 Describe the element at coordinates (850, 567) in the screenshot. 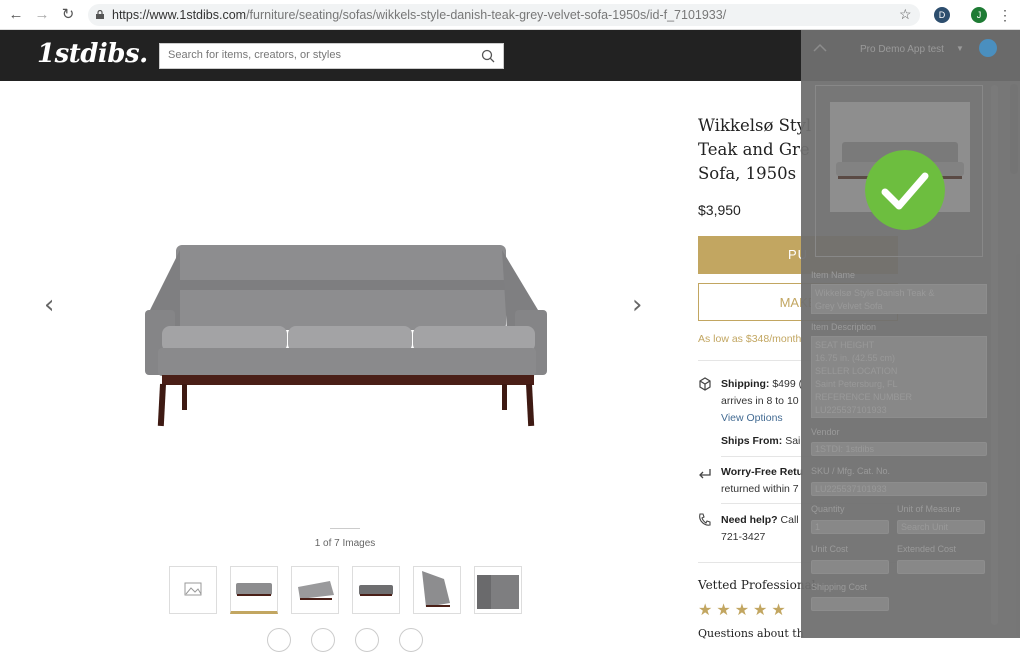

I see `unit-cost-field` at that location.